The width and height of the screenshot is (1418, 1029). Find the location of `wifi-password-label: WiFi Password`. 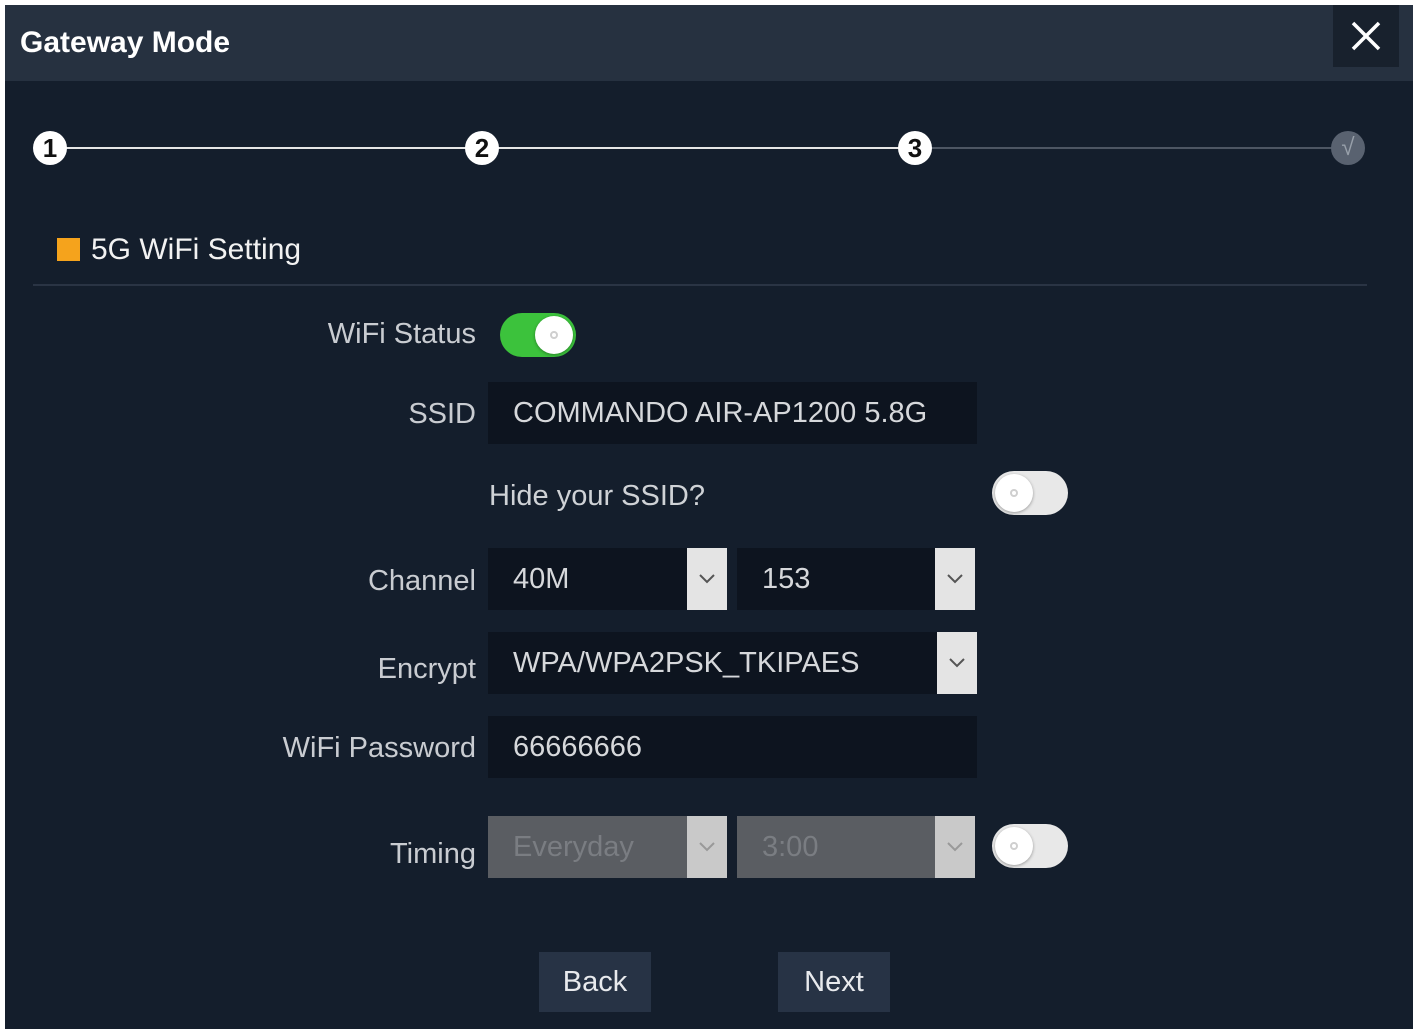

wifi-password-label: WiFi Password is located at coordinates (379, 748).